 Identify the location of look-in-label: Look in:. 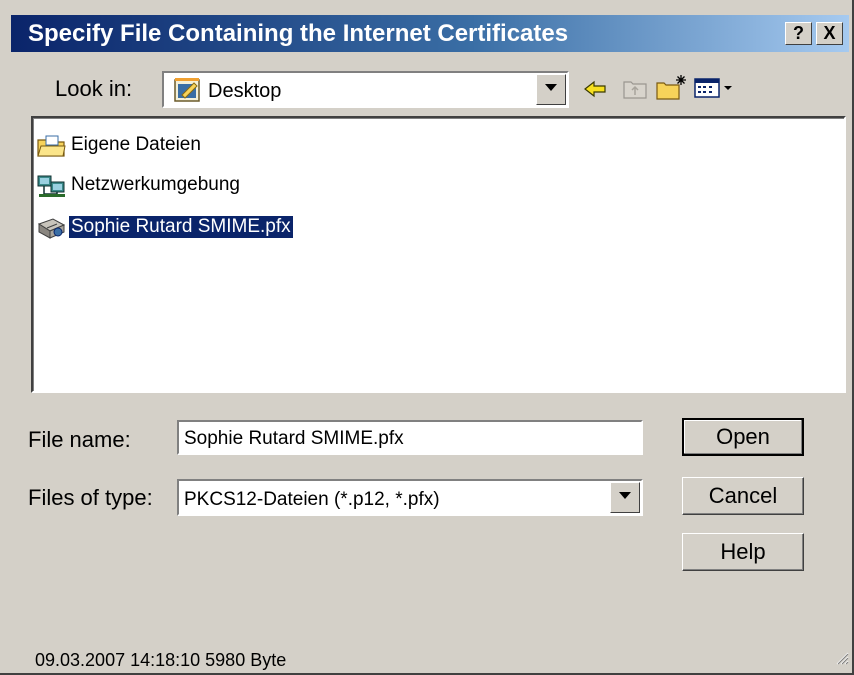
(94, 88).